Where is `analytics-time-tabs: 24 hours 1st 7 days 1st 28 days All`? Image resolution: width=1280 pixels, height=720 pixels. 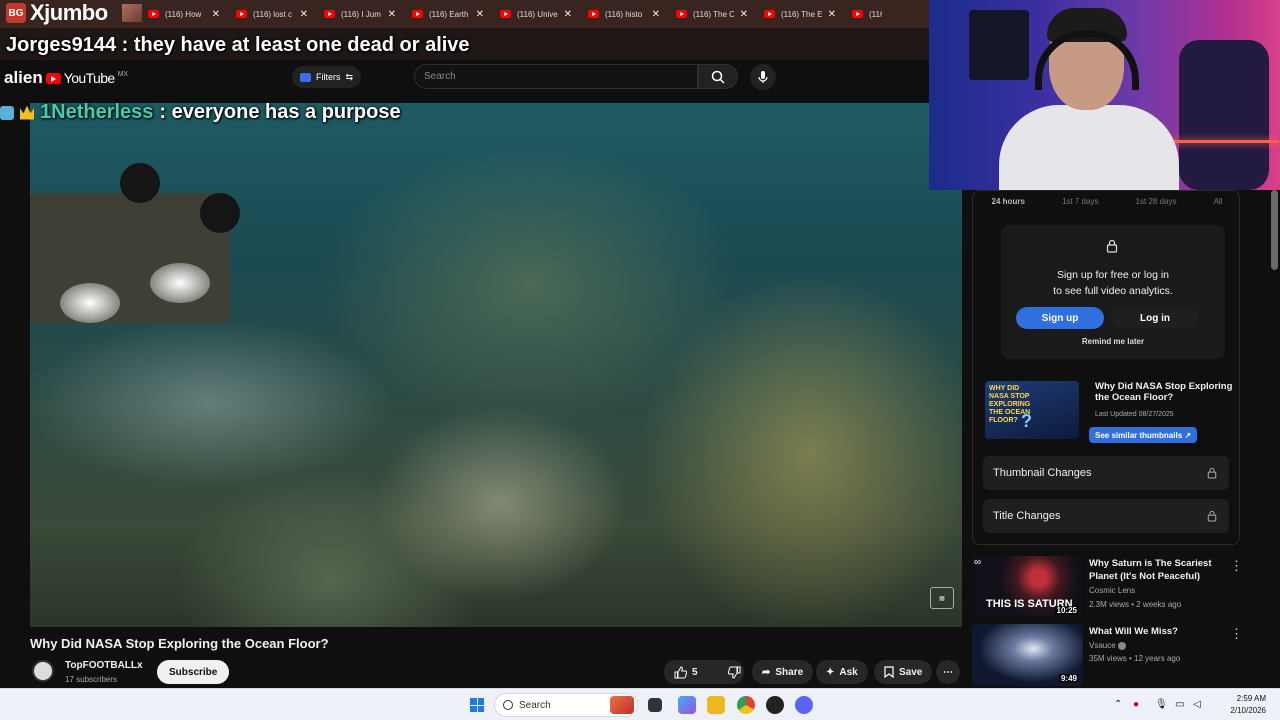
analytics-time-tabs: 24 hours 1st 7 days 1st 28 days All is located at coordinates (1107, 201).